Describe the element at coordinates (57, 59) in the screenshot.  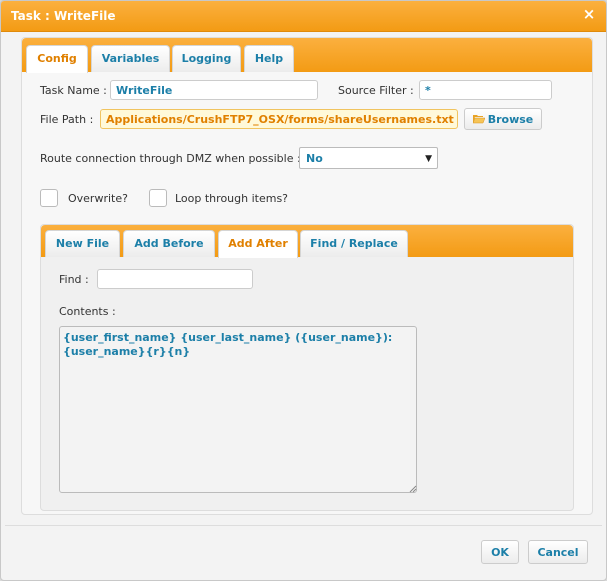
I see `tab-config: Config` at that location.